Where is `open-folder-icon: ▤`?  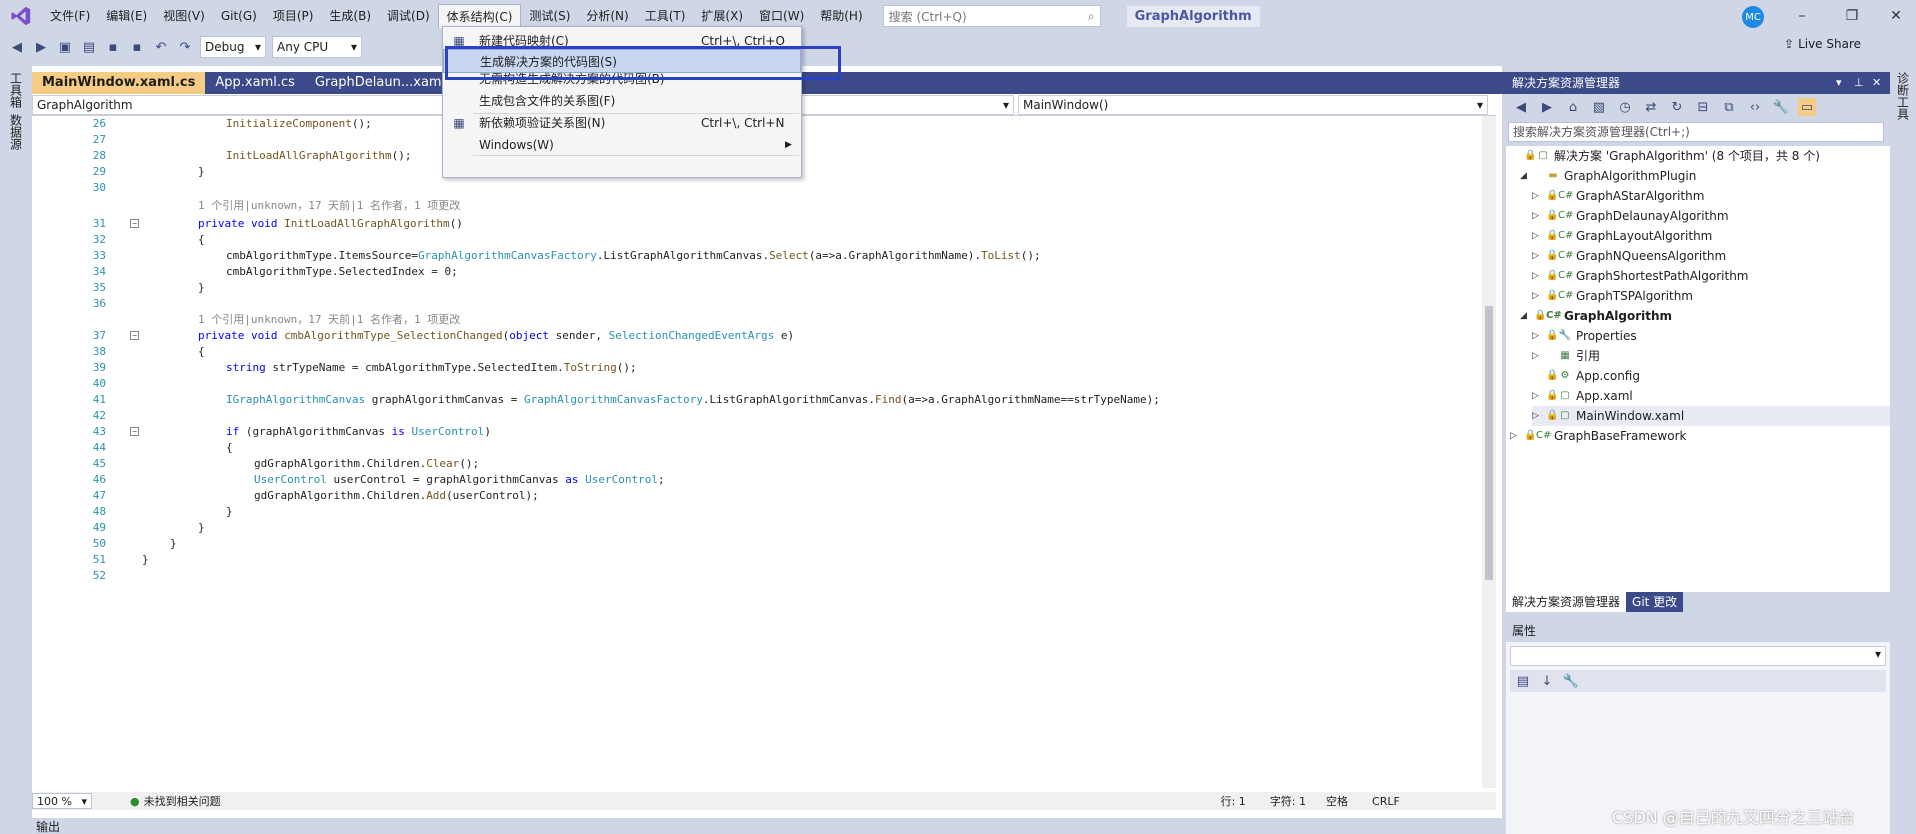 open-folder-icon: ▤ is located at coordinates (89, 47).